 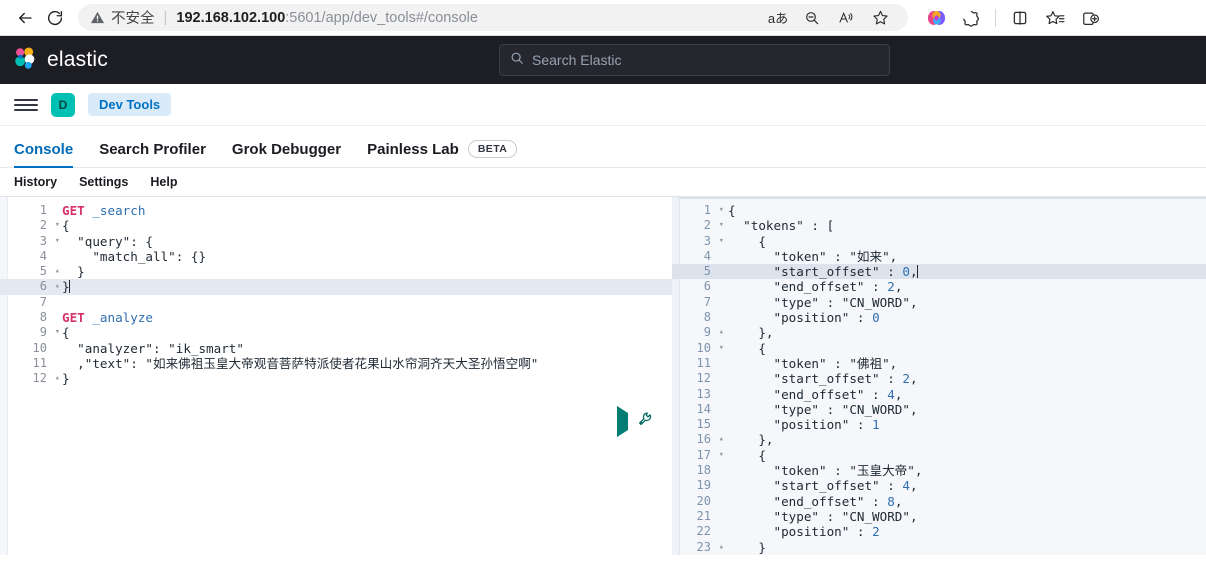 I want to click on line-number: 6 ▴, so click(x=49, y=286).